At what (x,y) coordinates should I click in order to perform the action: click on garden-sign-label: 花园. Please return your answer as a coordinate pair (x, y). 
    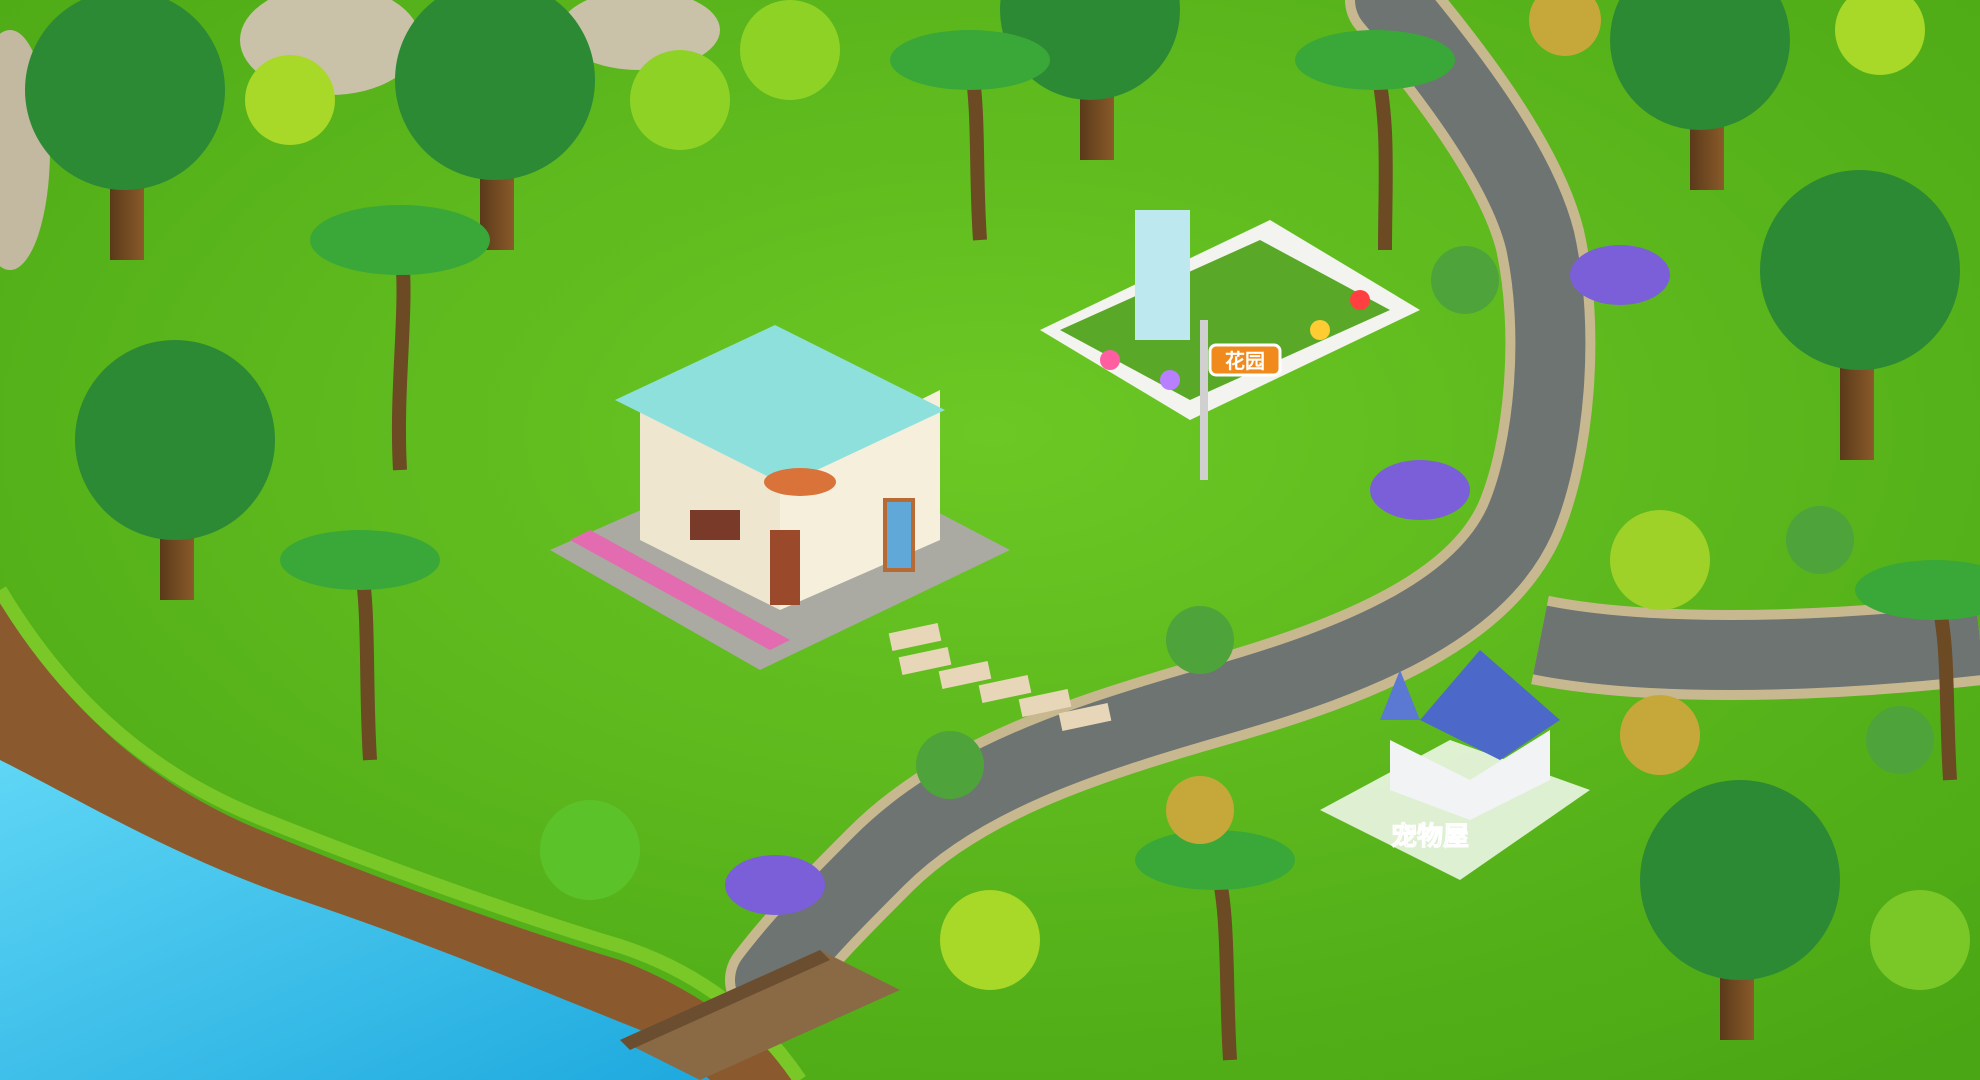
    Looking at the image, I should click on (1245, 361).